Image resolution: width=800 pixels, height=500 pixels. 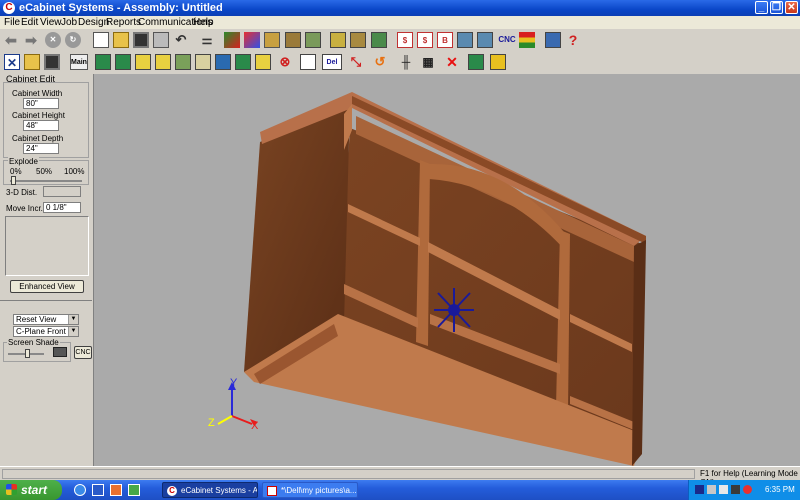 What do you see at coordinates (507, 40) in the screenshot?
I see `cnc-icon: CNC` at bounding box center [507, 40].